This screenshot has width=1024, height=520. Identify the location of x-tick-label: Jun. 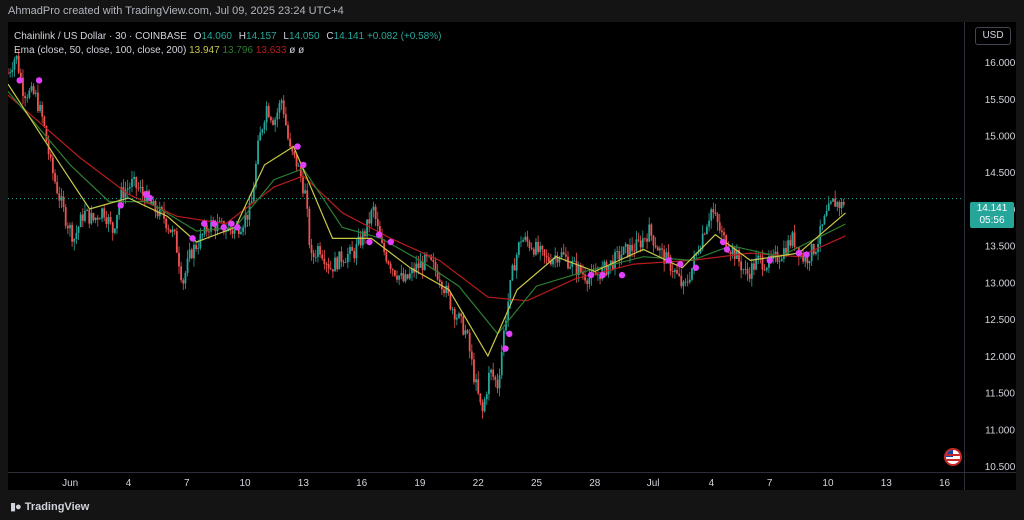
(70, 483).